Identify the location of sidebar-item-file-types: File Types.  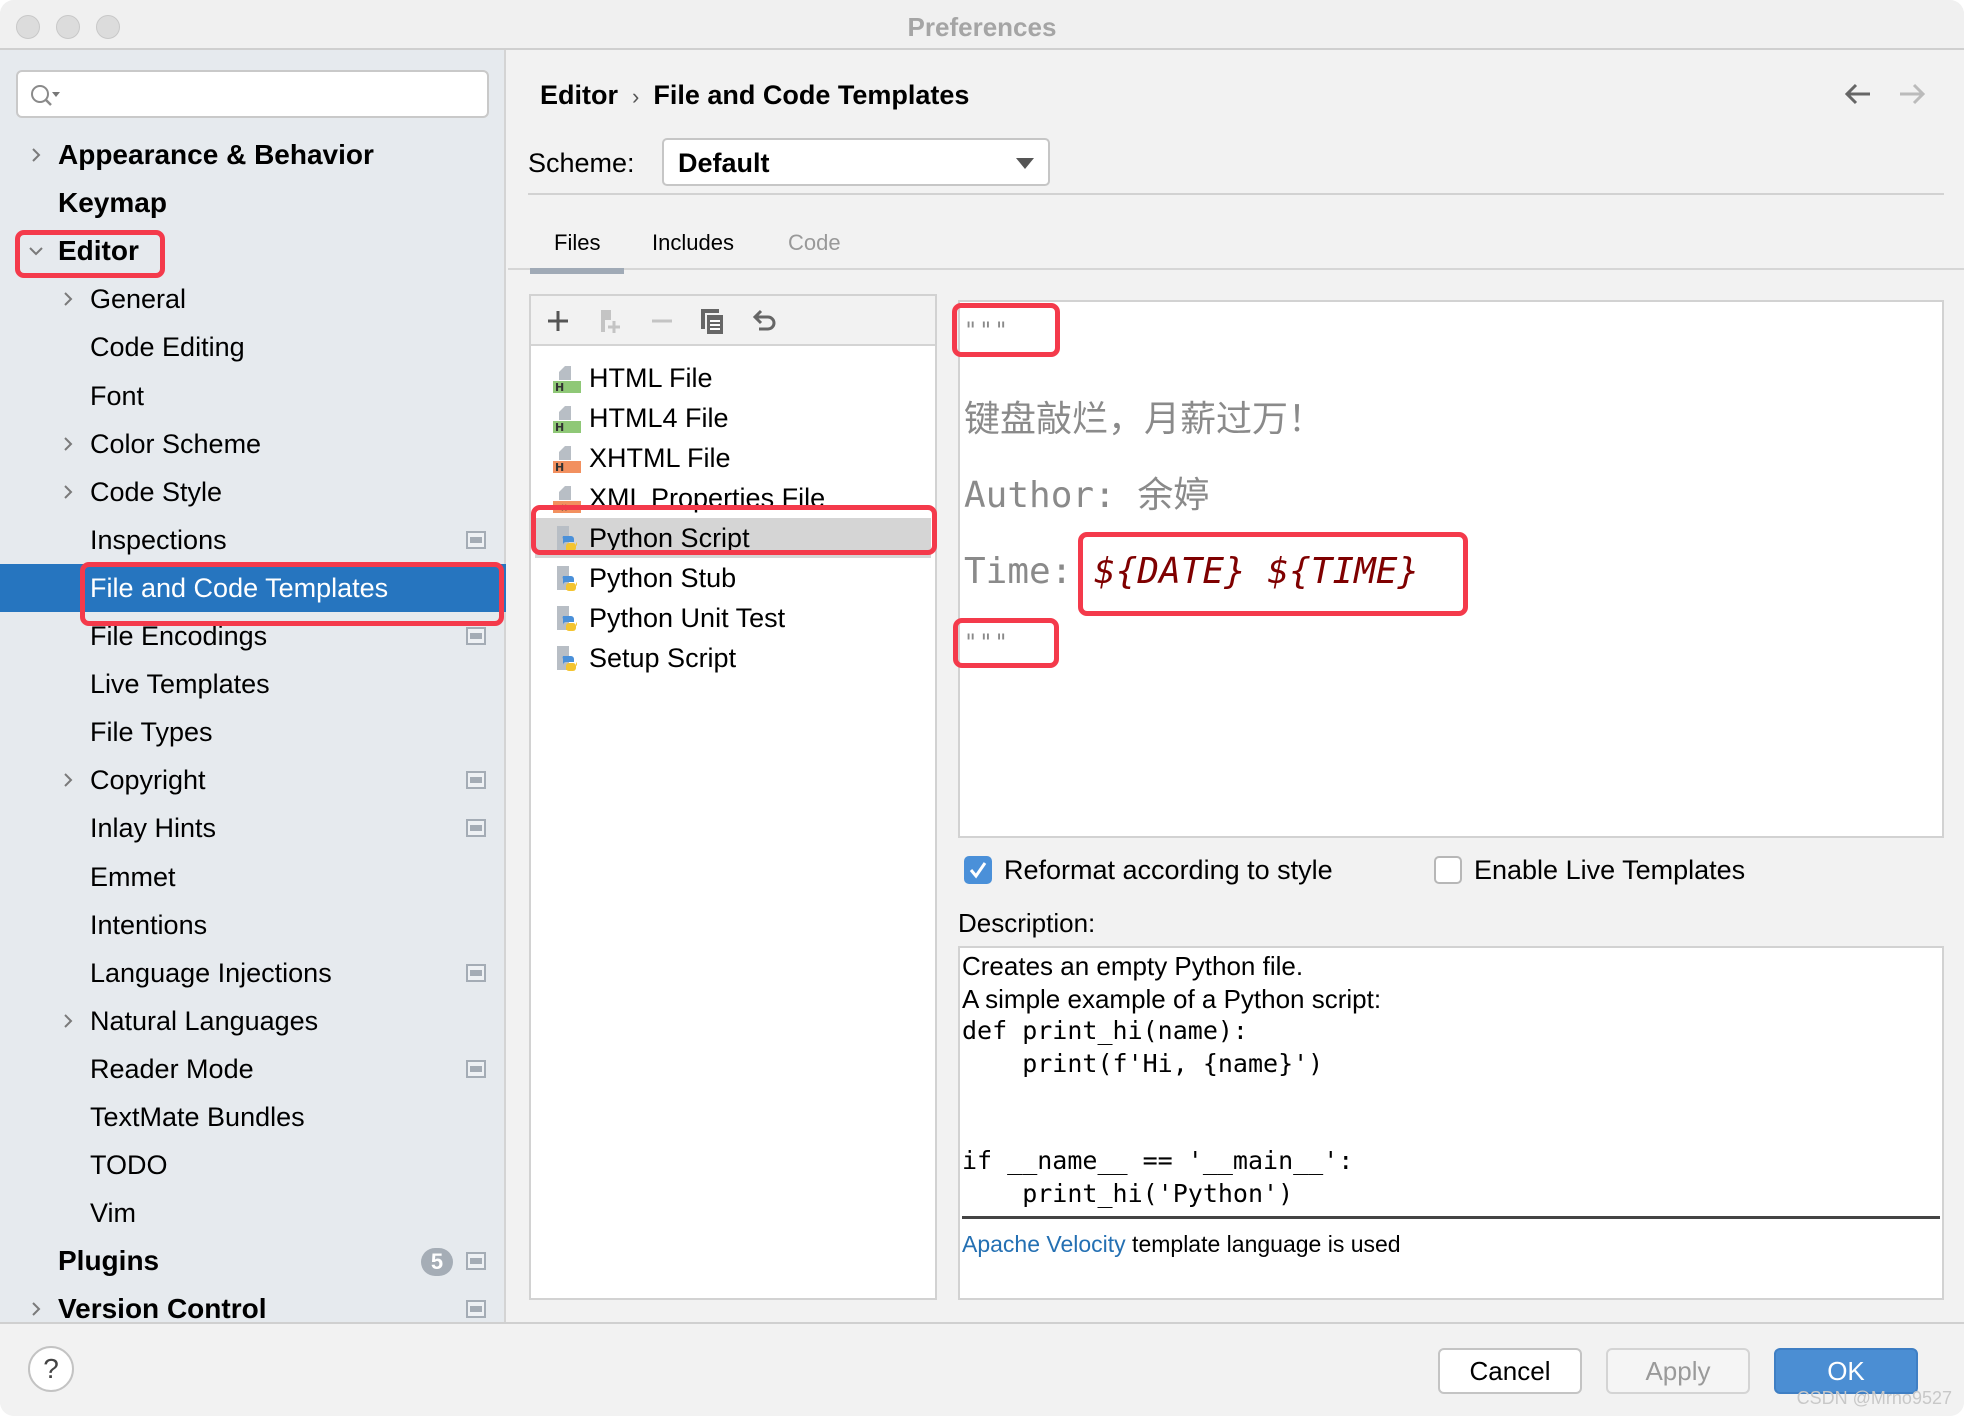
(253, 732).